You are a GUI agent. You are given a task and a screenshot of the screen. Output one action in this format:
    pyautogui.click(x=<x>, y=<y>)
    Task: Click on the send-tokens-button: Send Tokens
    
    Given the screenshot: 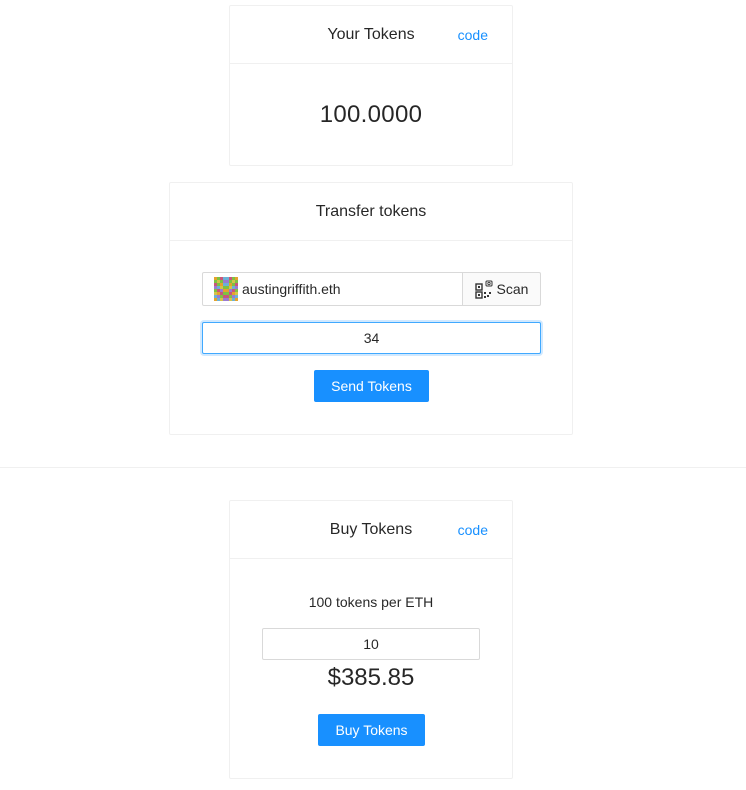 What is the action you would take?
    pyautogui.click(x=371, y=386)
    